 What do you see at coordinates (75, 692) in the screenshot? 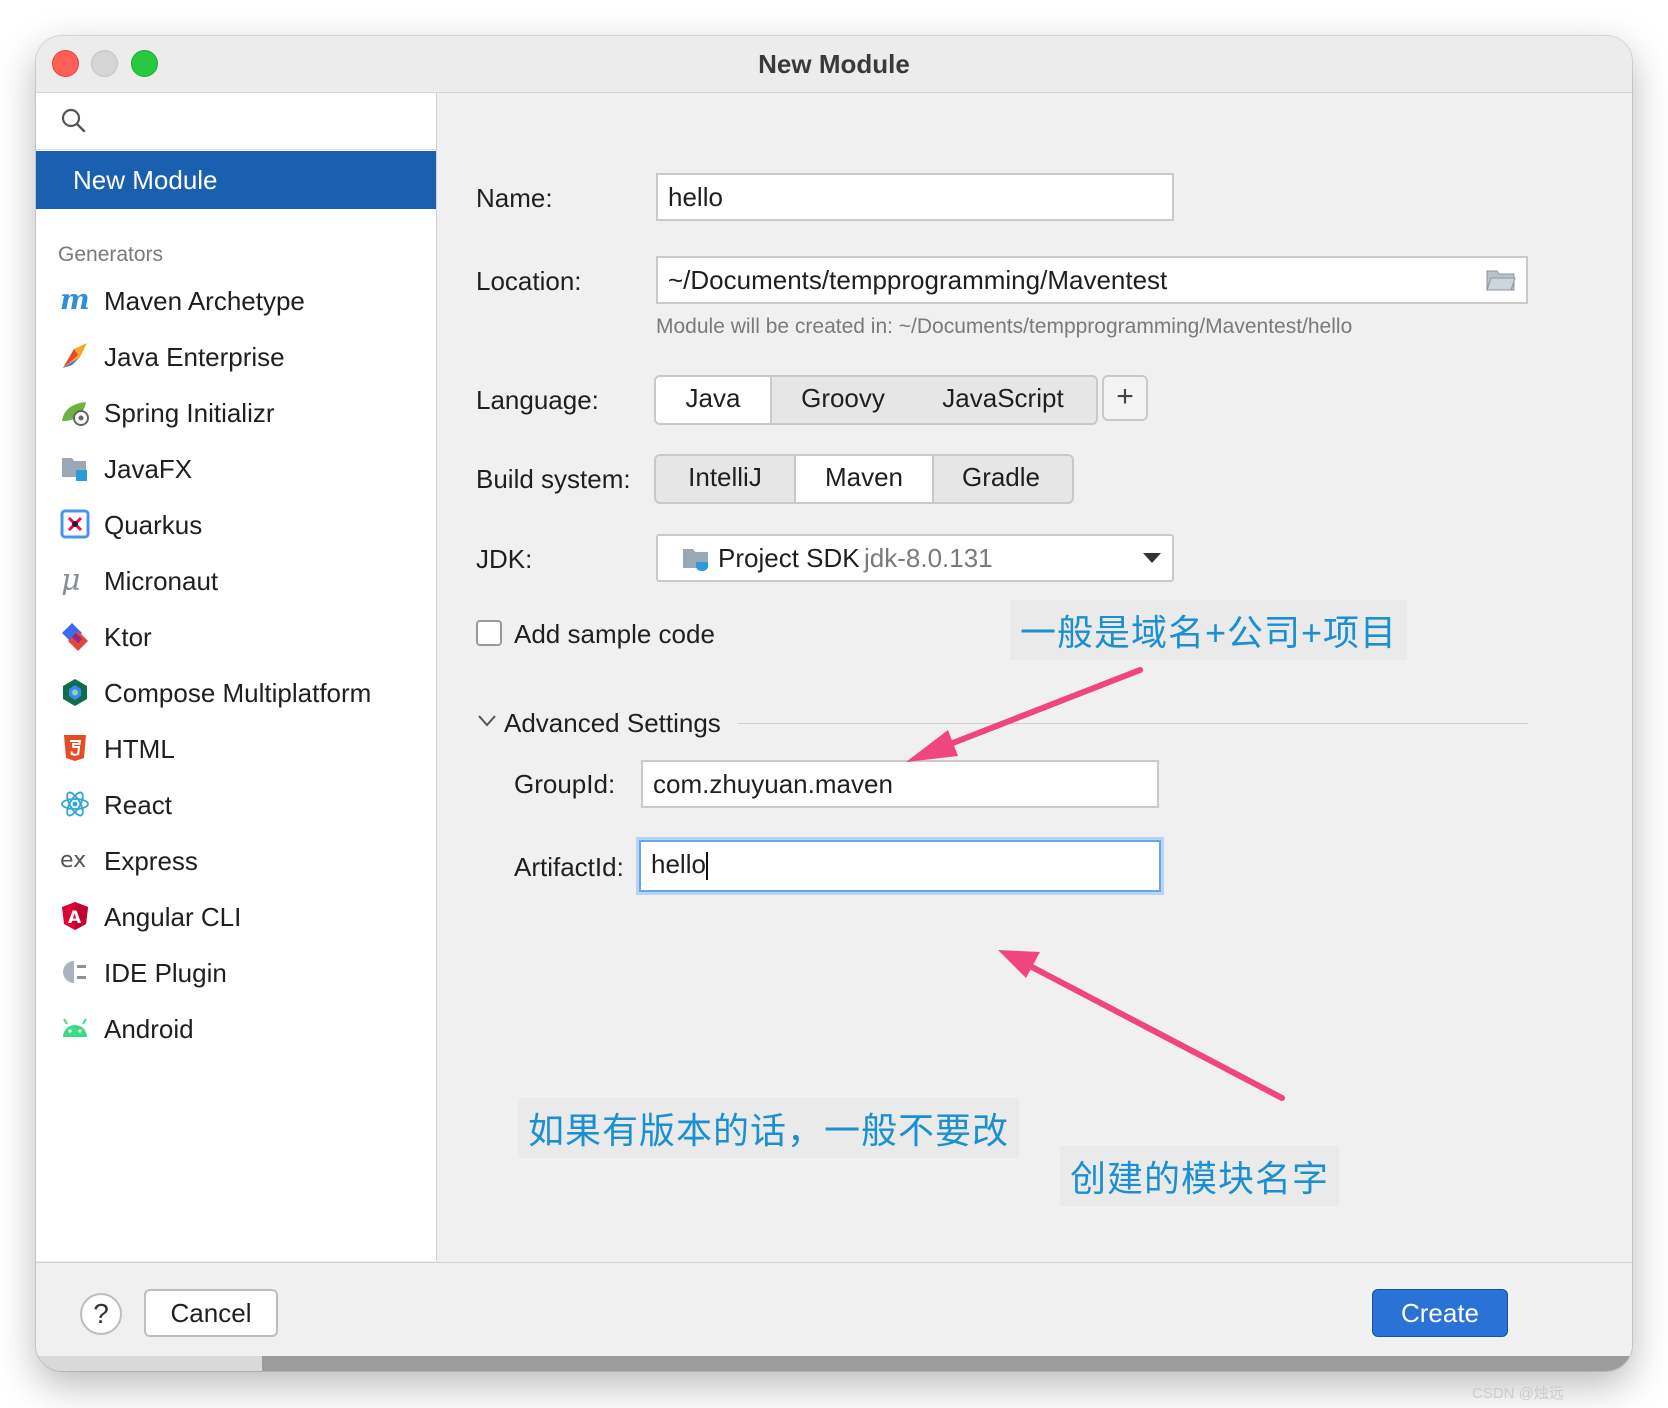
I see `compose-icon` at bounding box center [75, 692].